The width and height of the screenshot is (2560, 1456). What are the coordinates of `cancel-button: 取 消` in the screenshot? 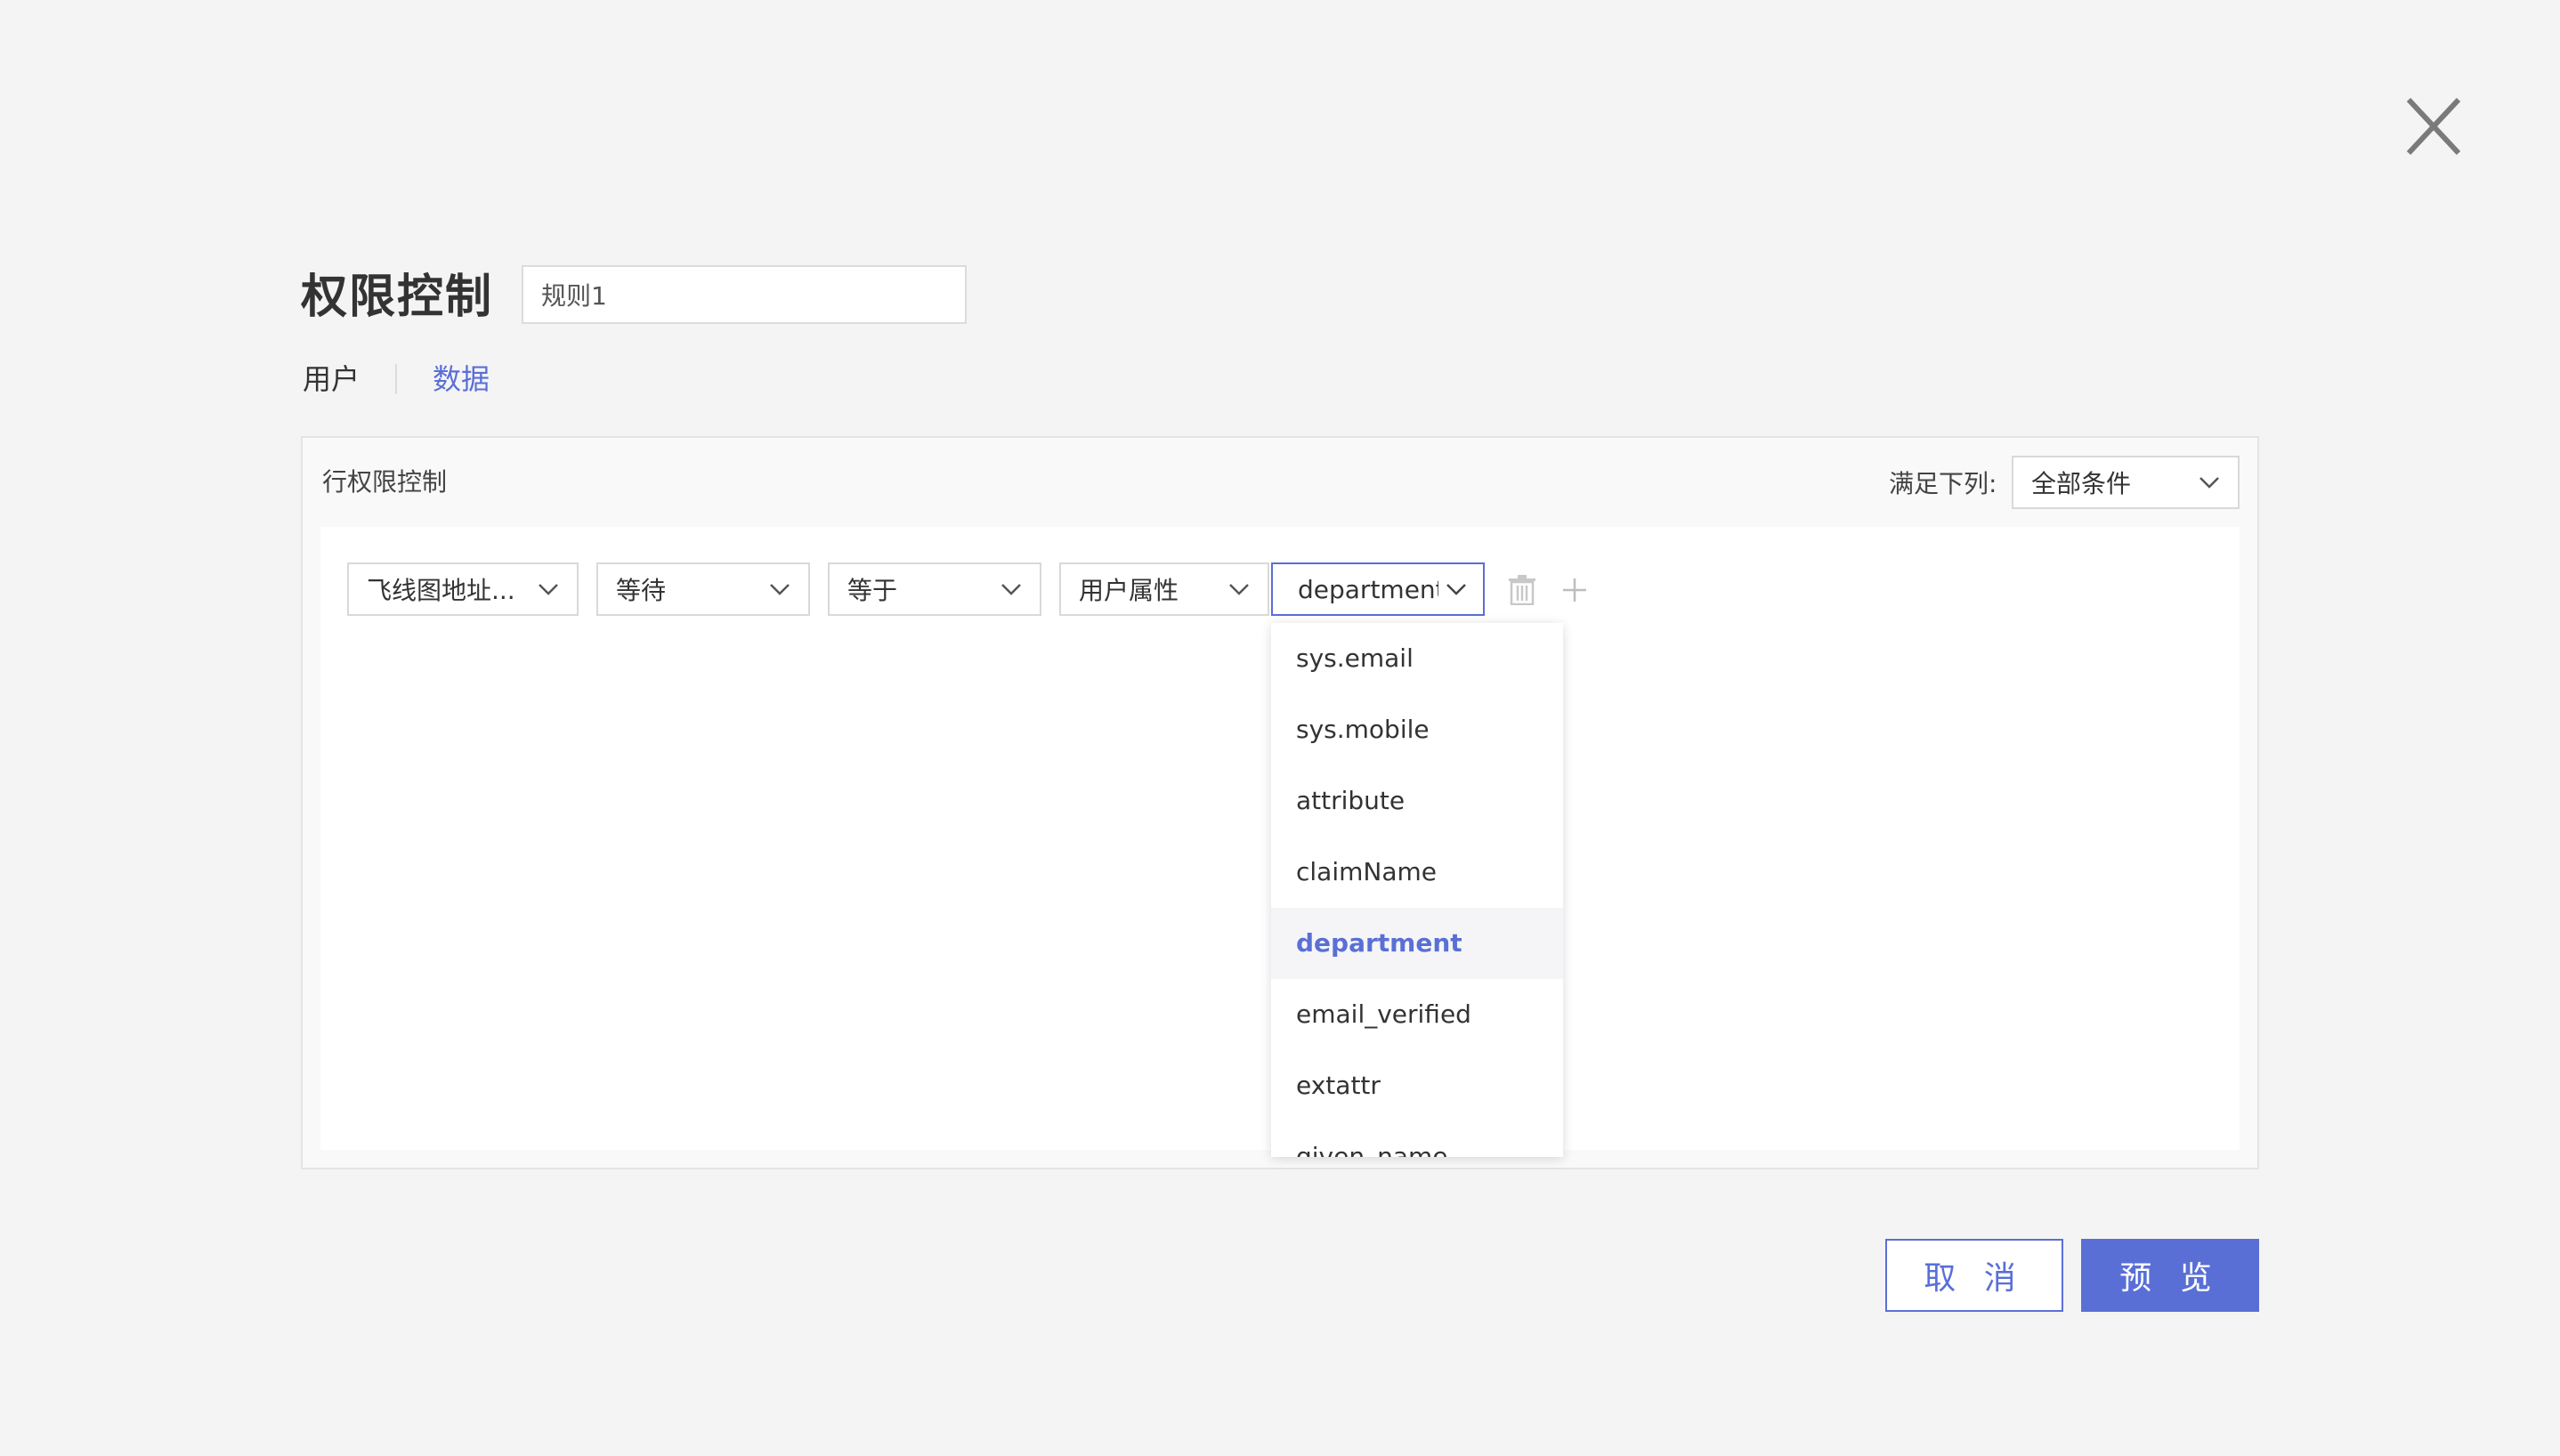 It's located at (1974, 1275).